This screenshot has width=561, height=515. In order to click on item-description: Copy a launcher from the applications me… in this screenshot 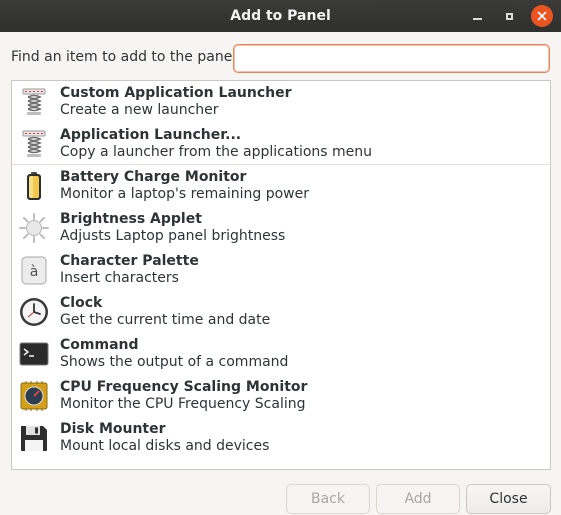, I will do `click(216, 152)`.